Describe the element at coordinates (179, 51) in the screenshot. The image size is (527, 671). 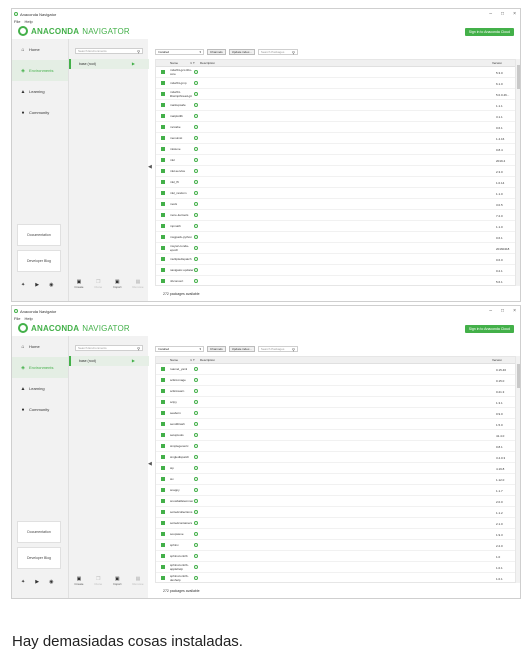
I see `package-filter-select: Installed ▾` at that location.